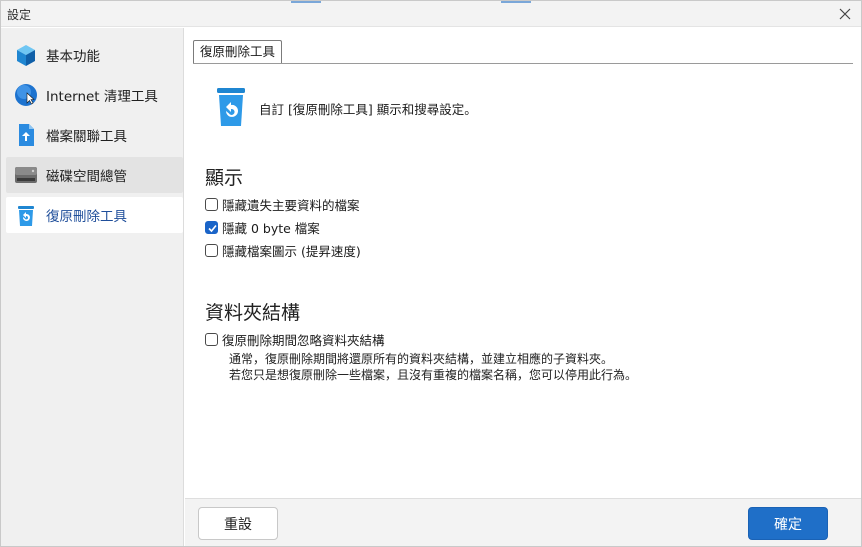 The height and width of the screenshot is (547, 862). What do you see at coordinates (224, 178) in the screenshot?
I see `section-title-display: 顯示` at bounding box center [224, 178].